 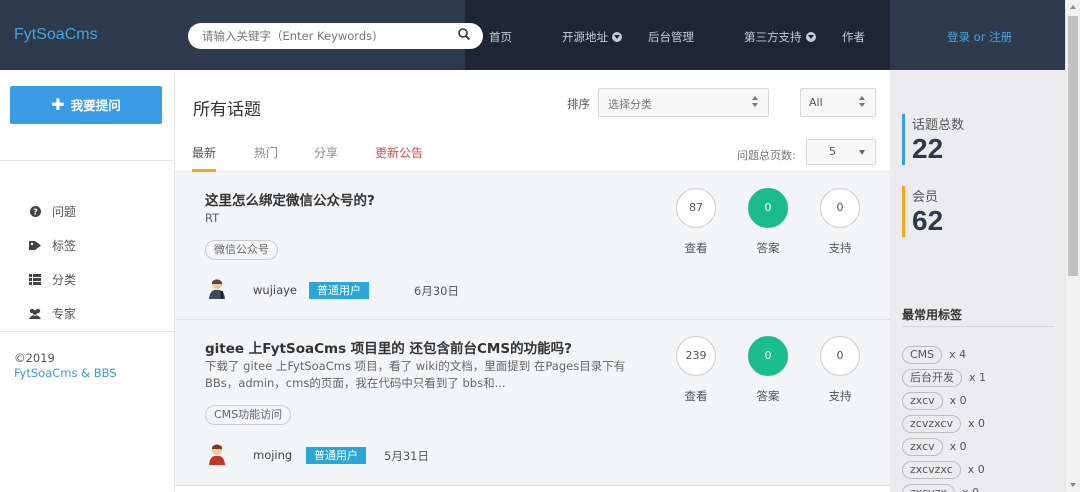 What do you see at coordinates (227, 110) in the screenshot?
I see `page-title: 所有话题` at bounding box center [227, 110].